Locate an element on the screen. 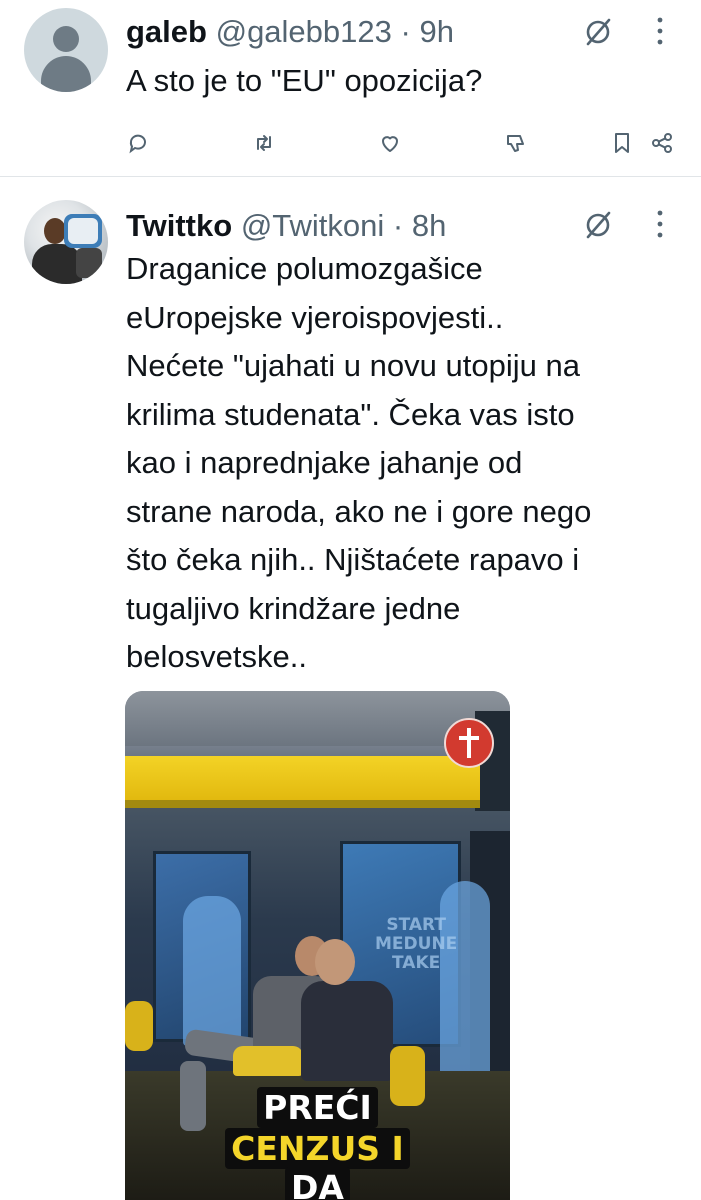 Image resolution: width=701 pixels, height=1200 pixels. cross-icon is located at coordinates (469, 743).